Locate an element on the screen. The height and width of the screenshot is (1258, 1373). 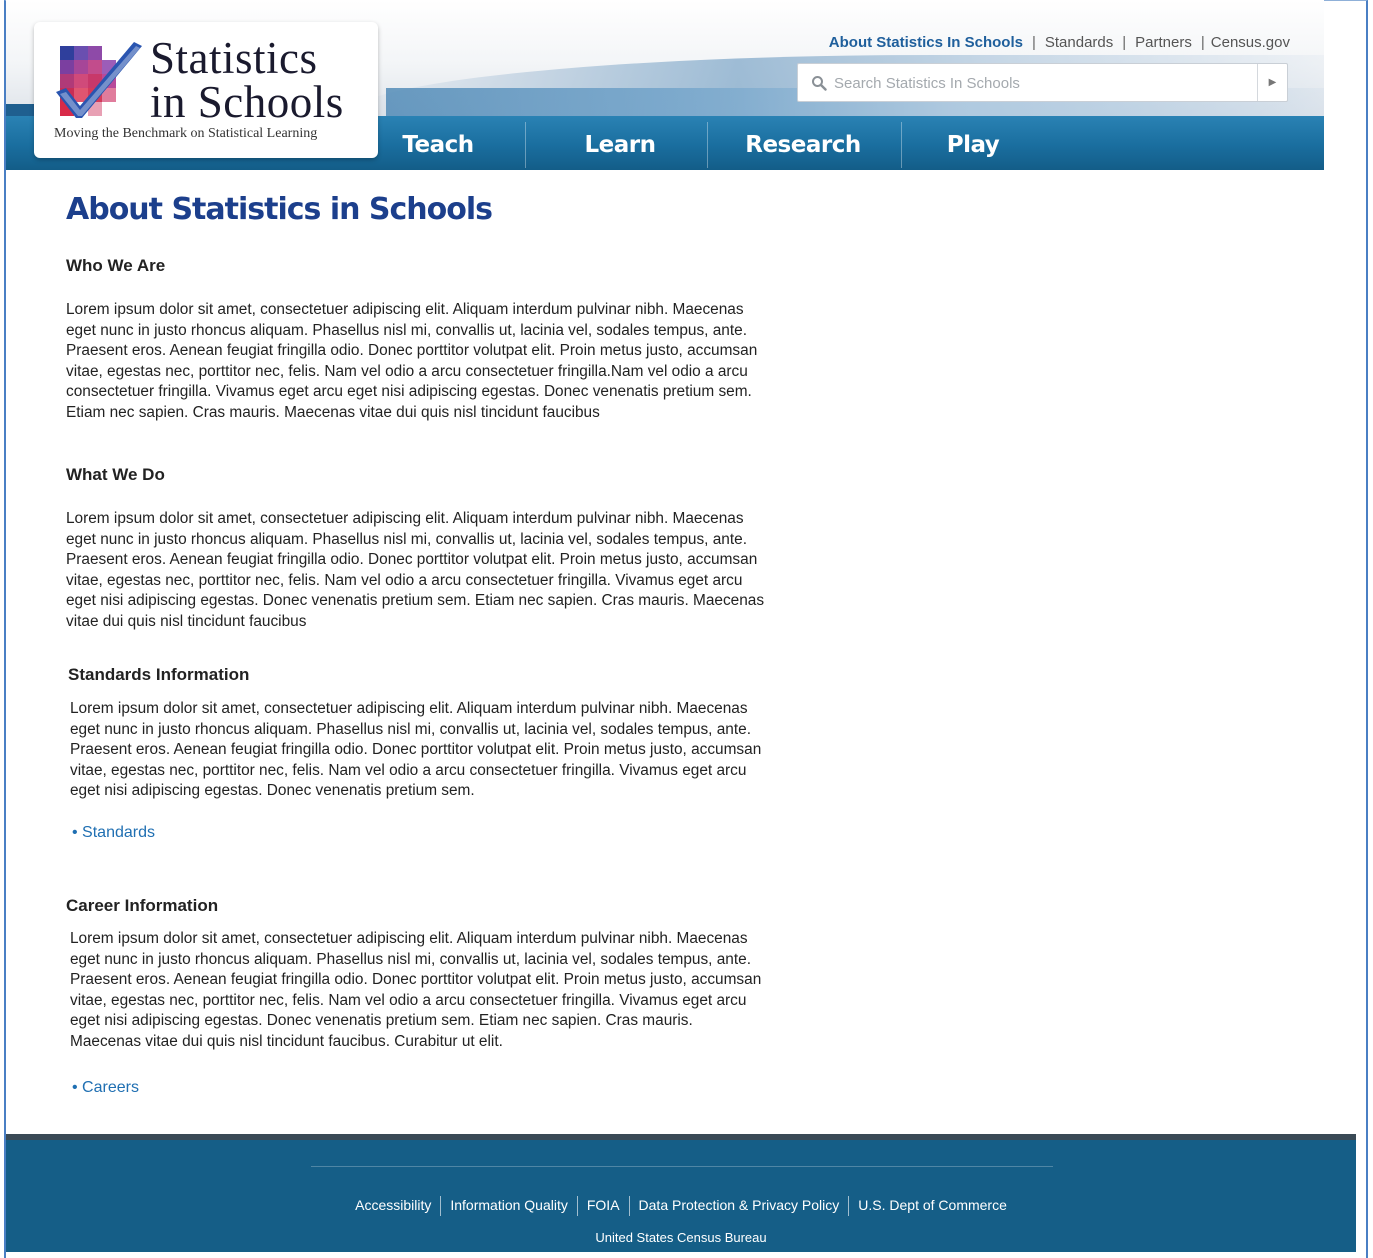
link-about: About Statistics In Schools is located at coordinates (926, 42).